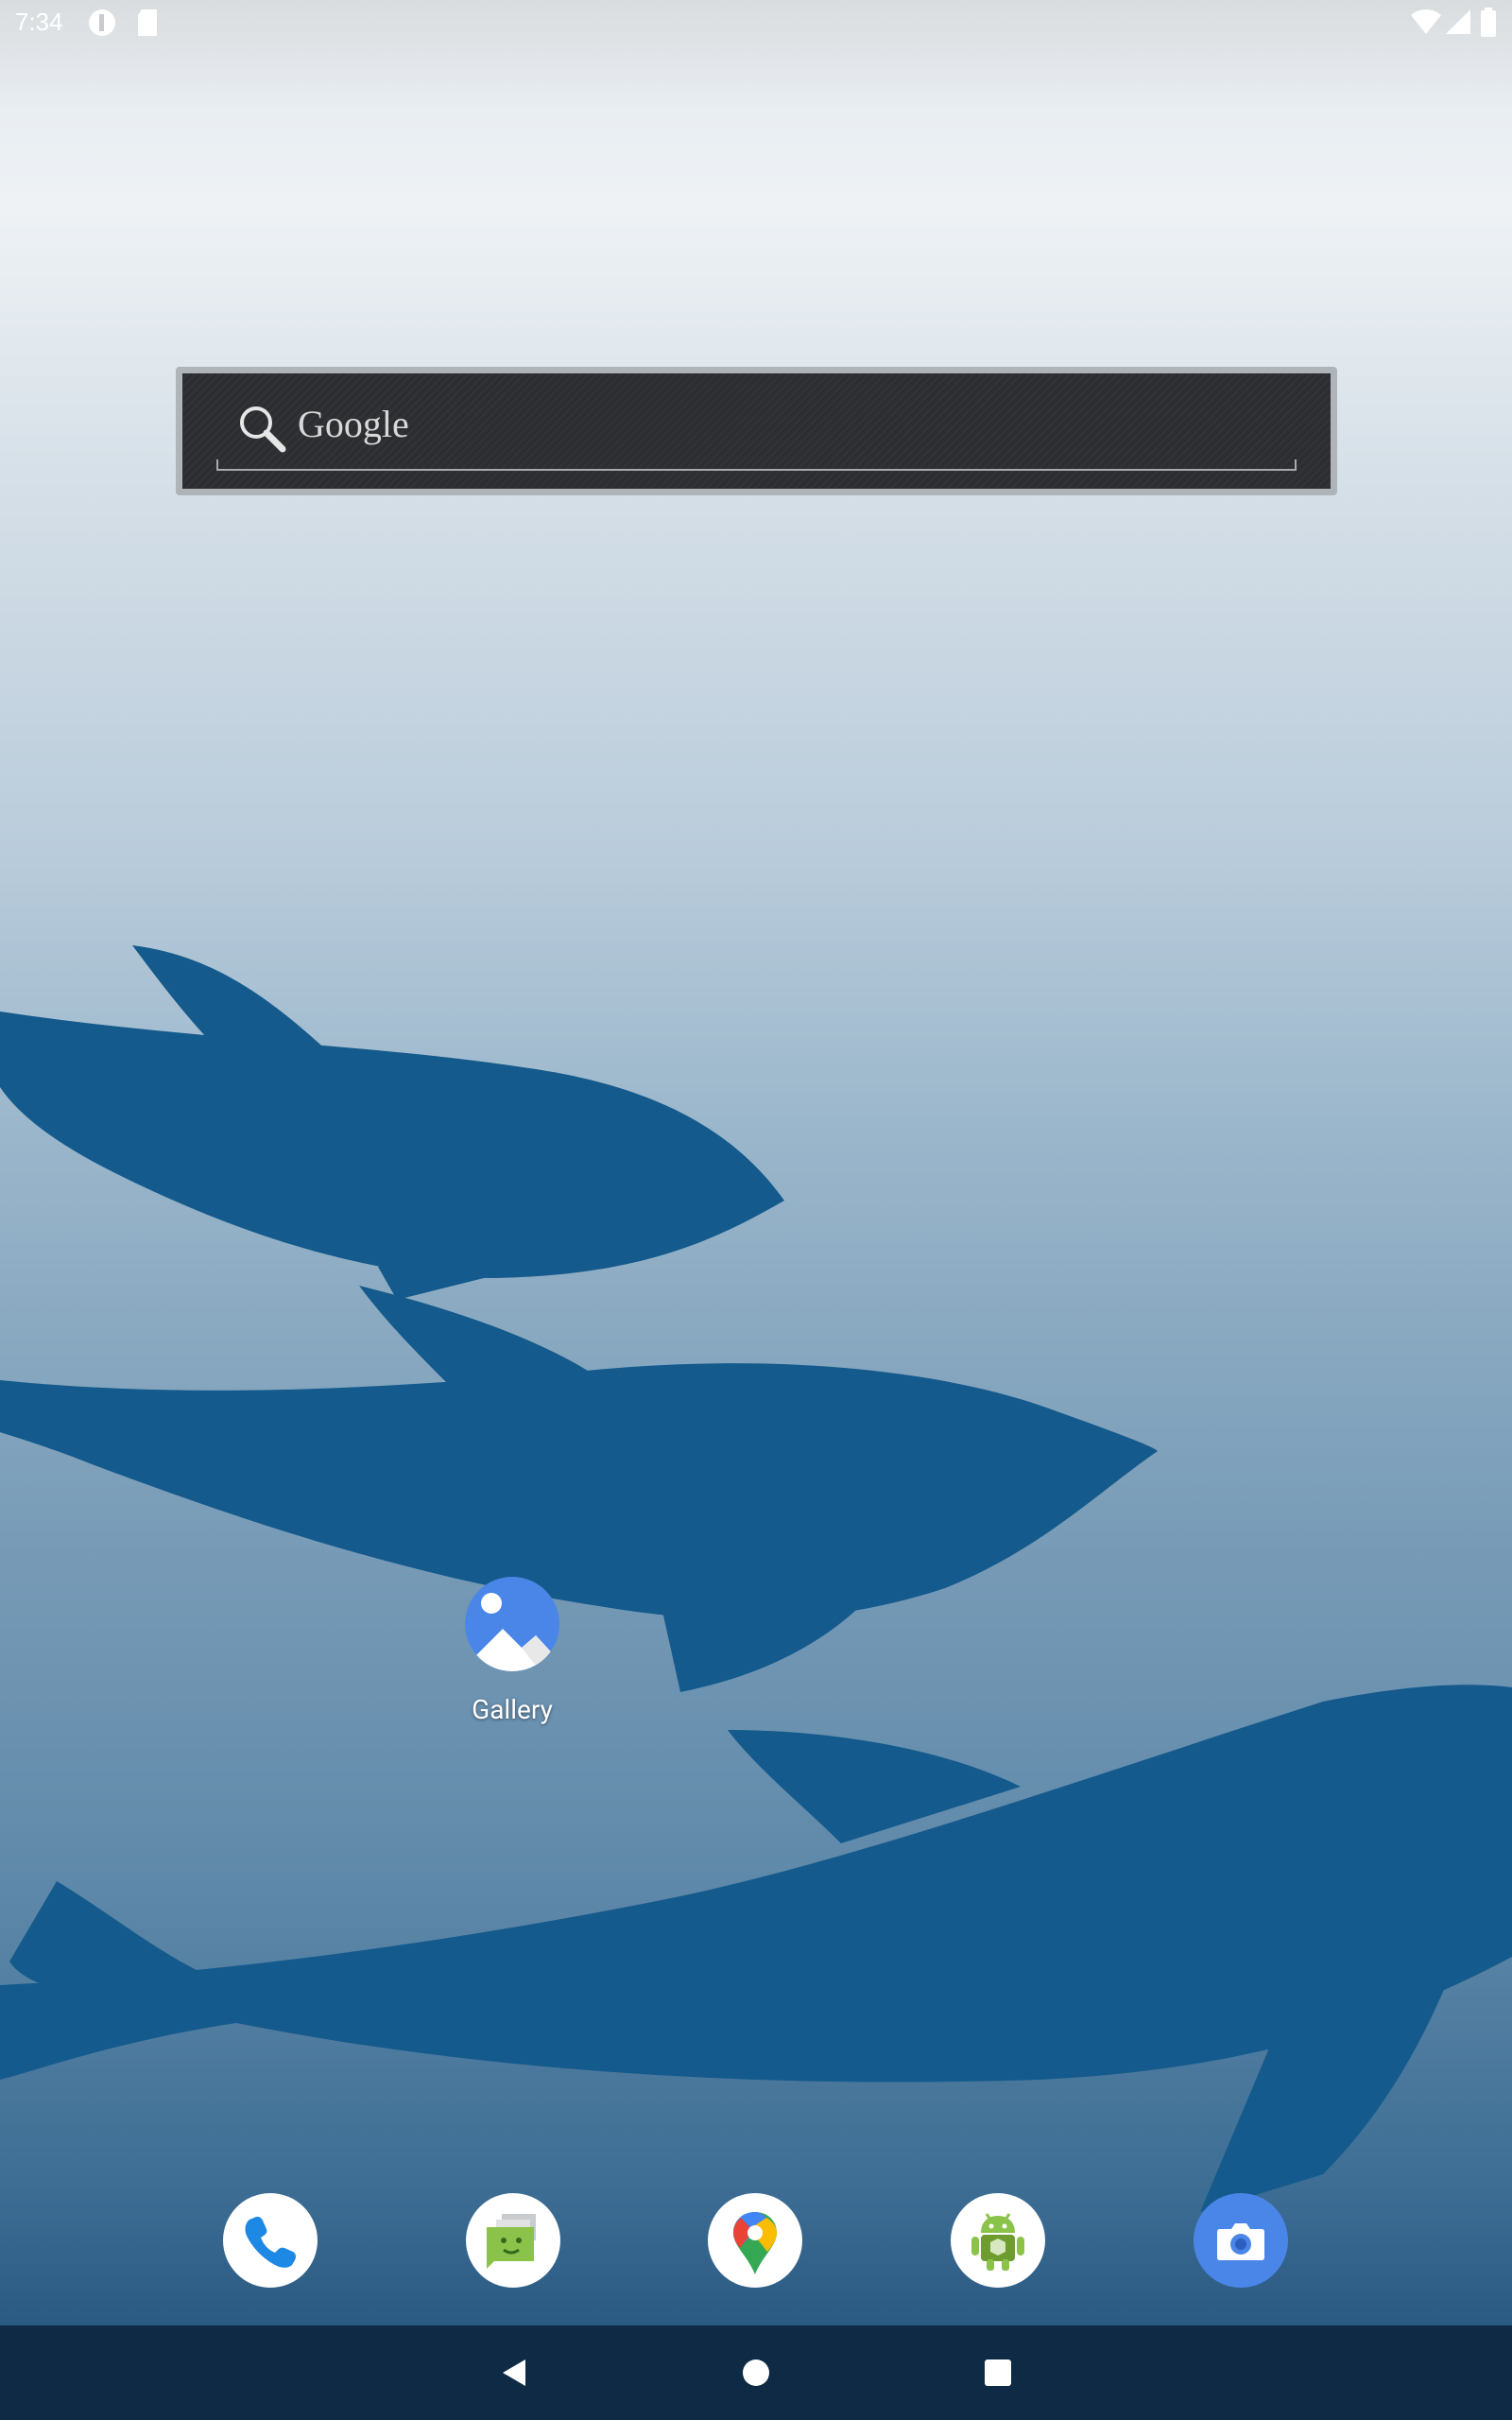 This screenshot has width=1512, height=2420. I want to click on data-saver-icon, so click(102, 26).